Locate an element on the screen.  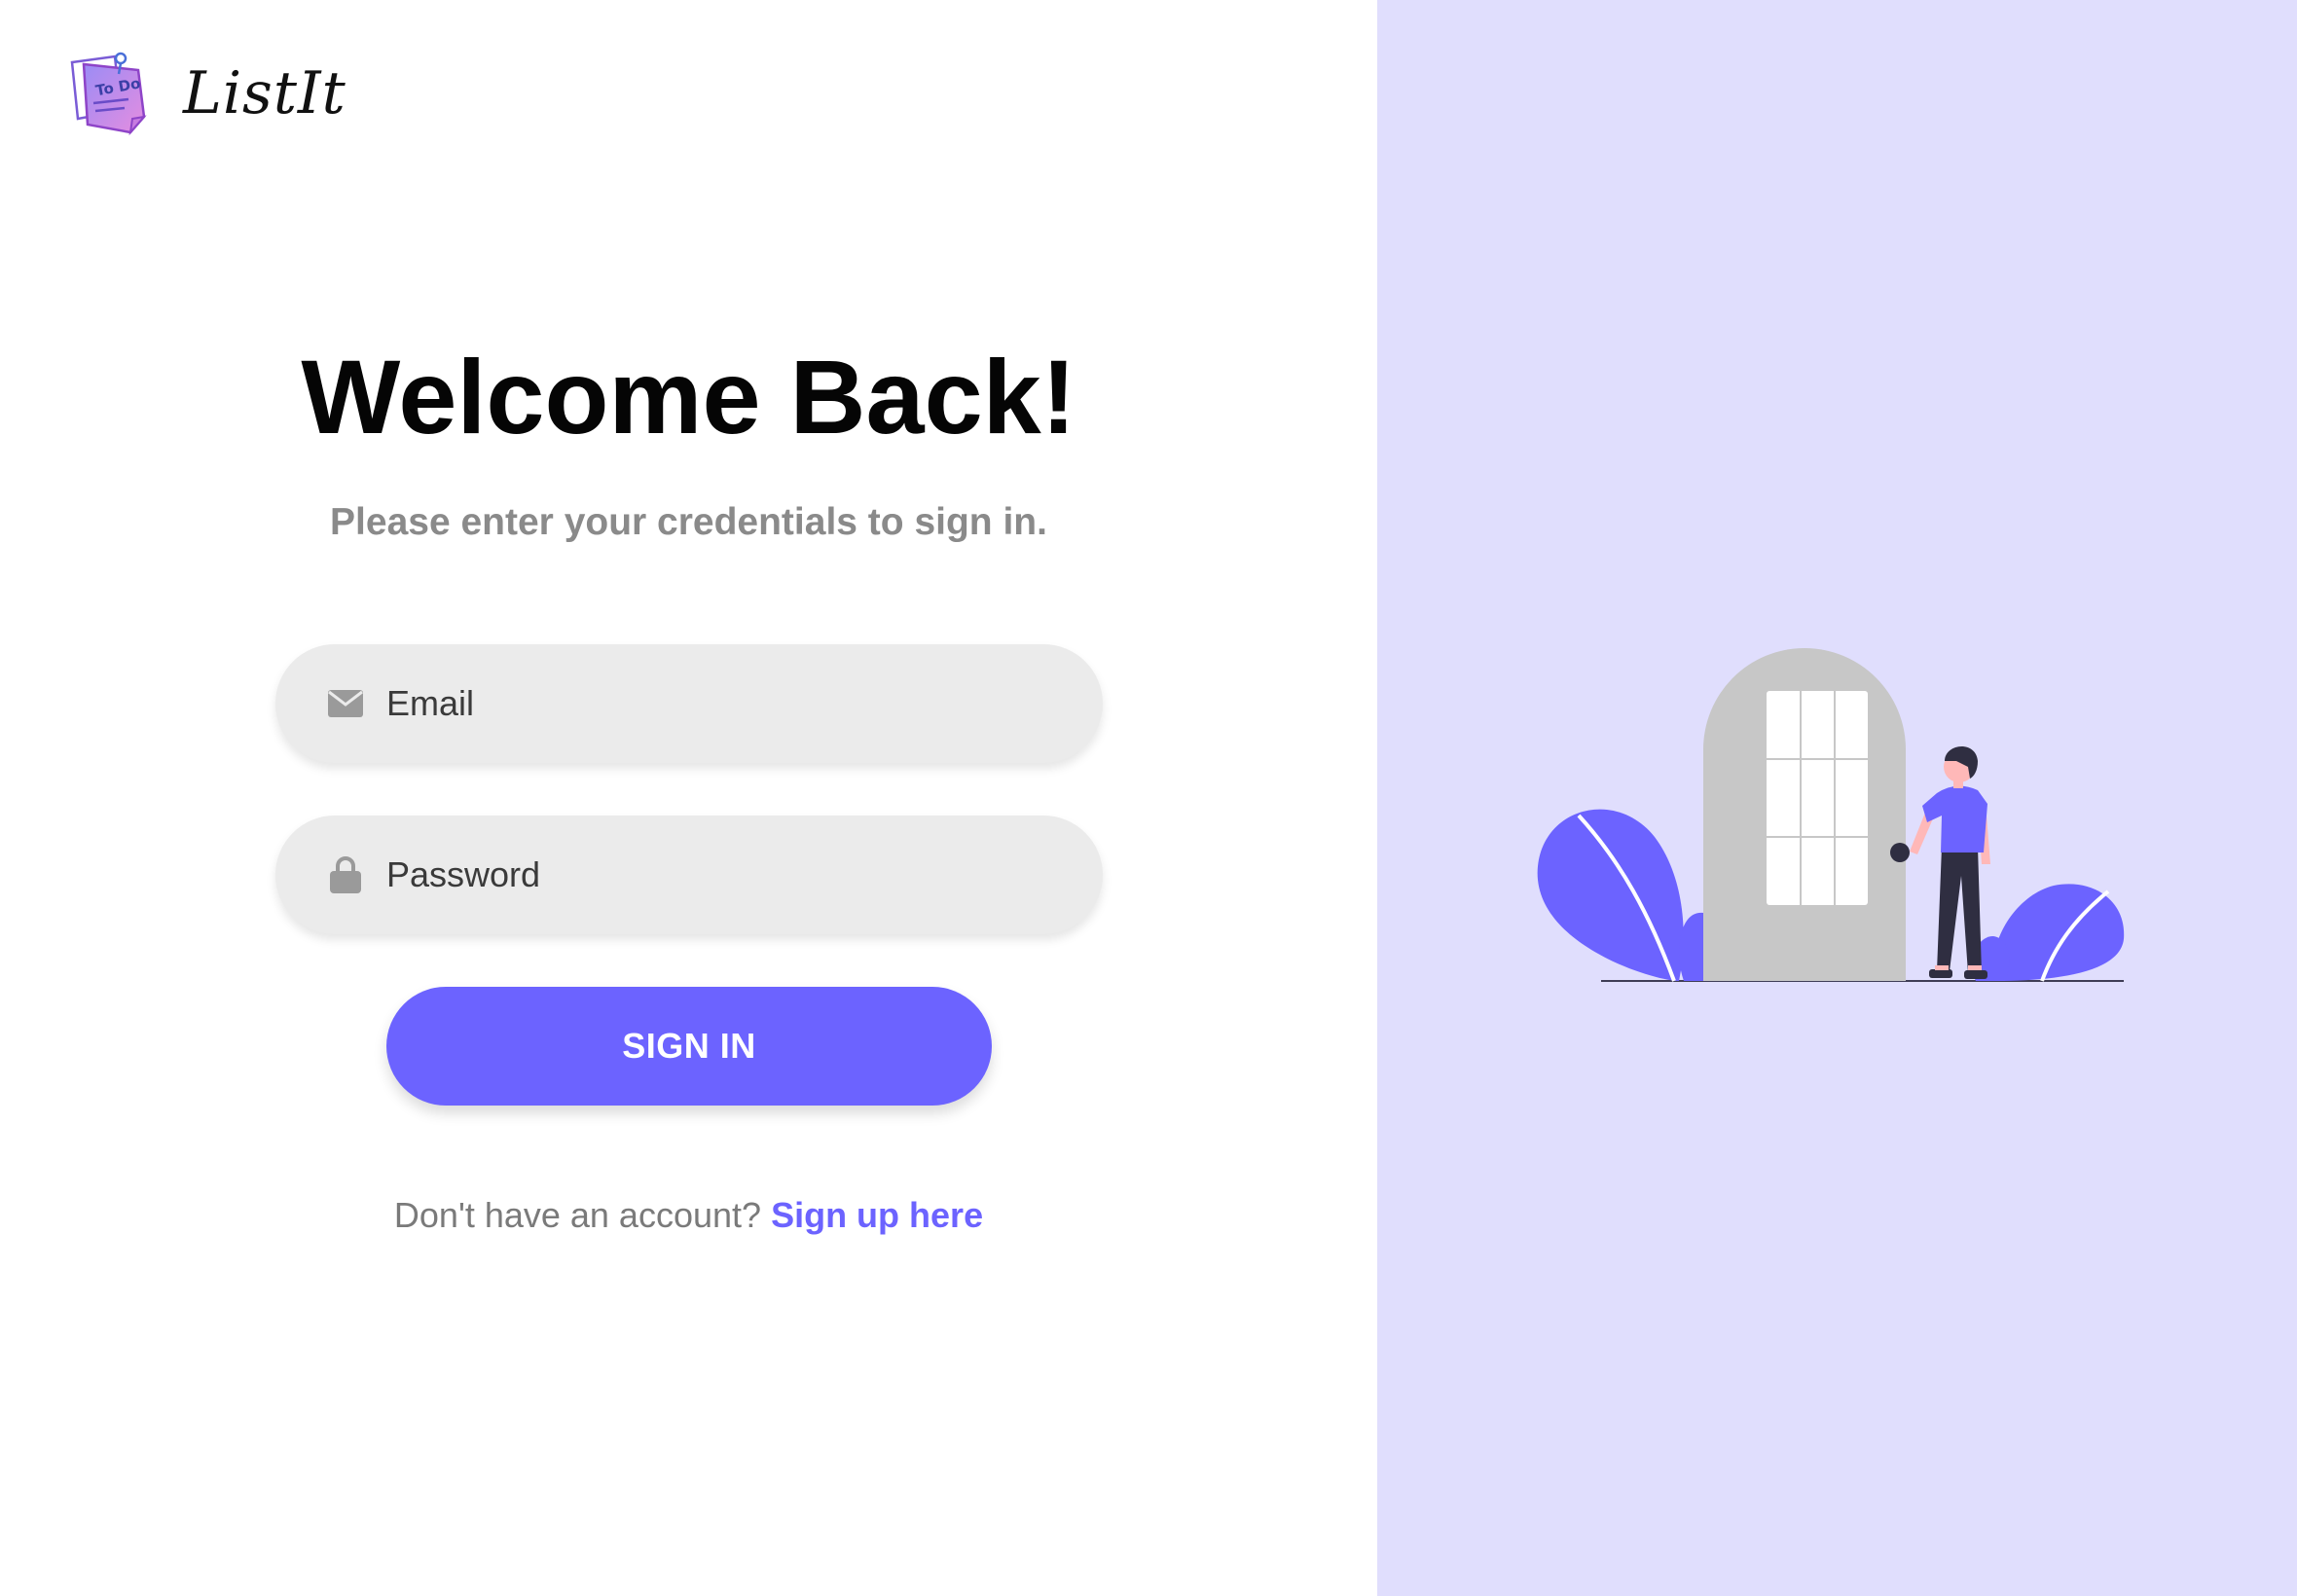
door-window is located at coordinates (1817, 798).